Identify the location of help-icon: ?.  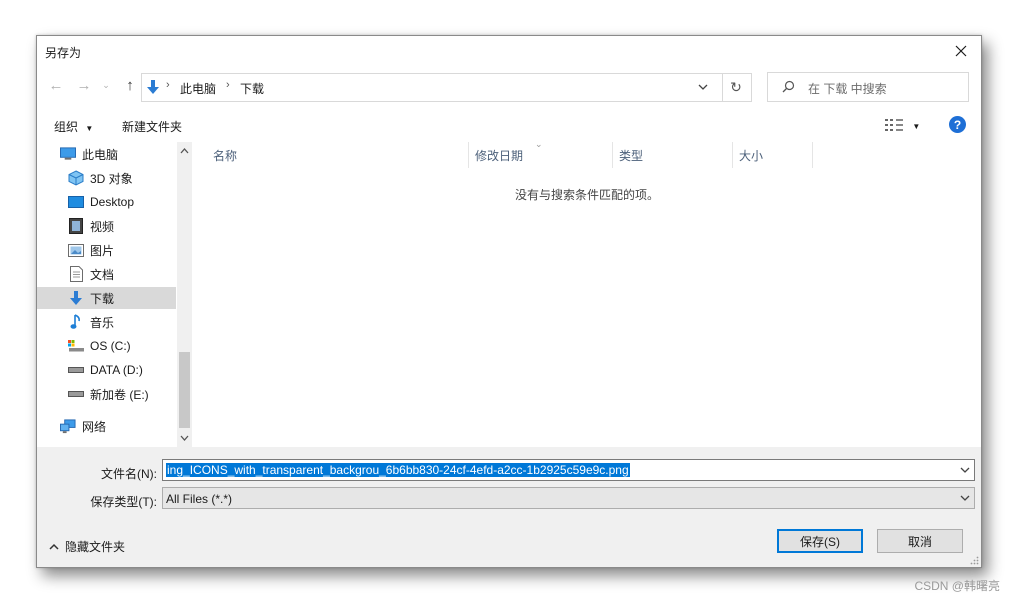
(957, 124).